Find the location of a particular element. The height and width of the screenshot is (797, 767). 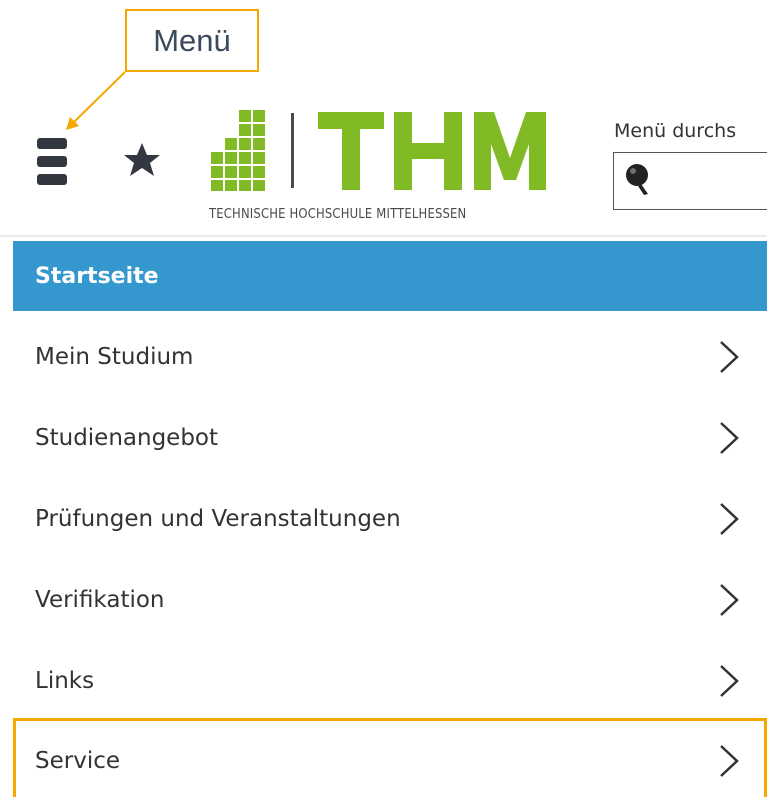

nav-item-mein-studium: Mein Studium is located at coordinates (390, 356).